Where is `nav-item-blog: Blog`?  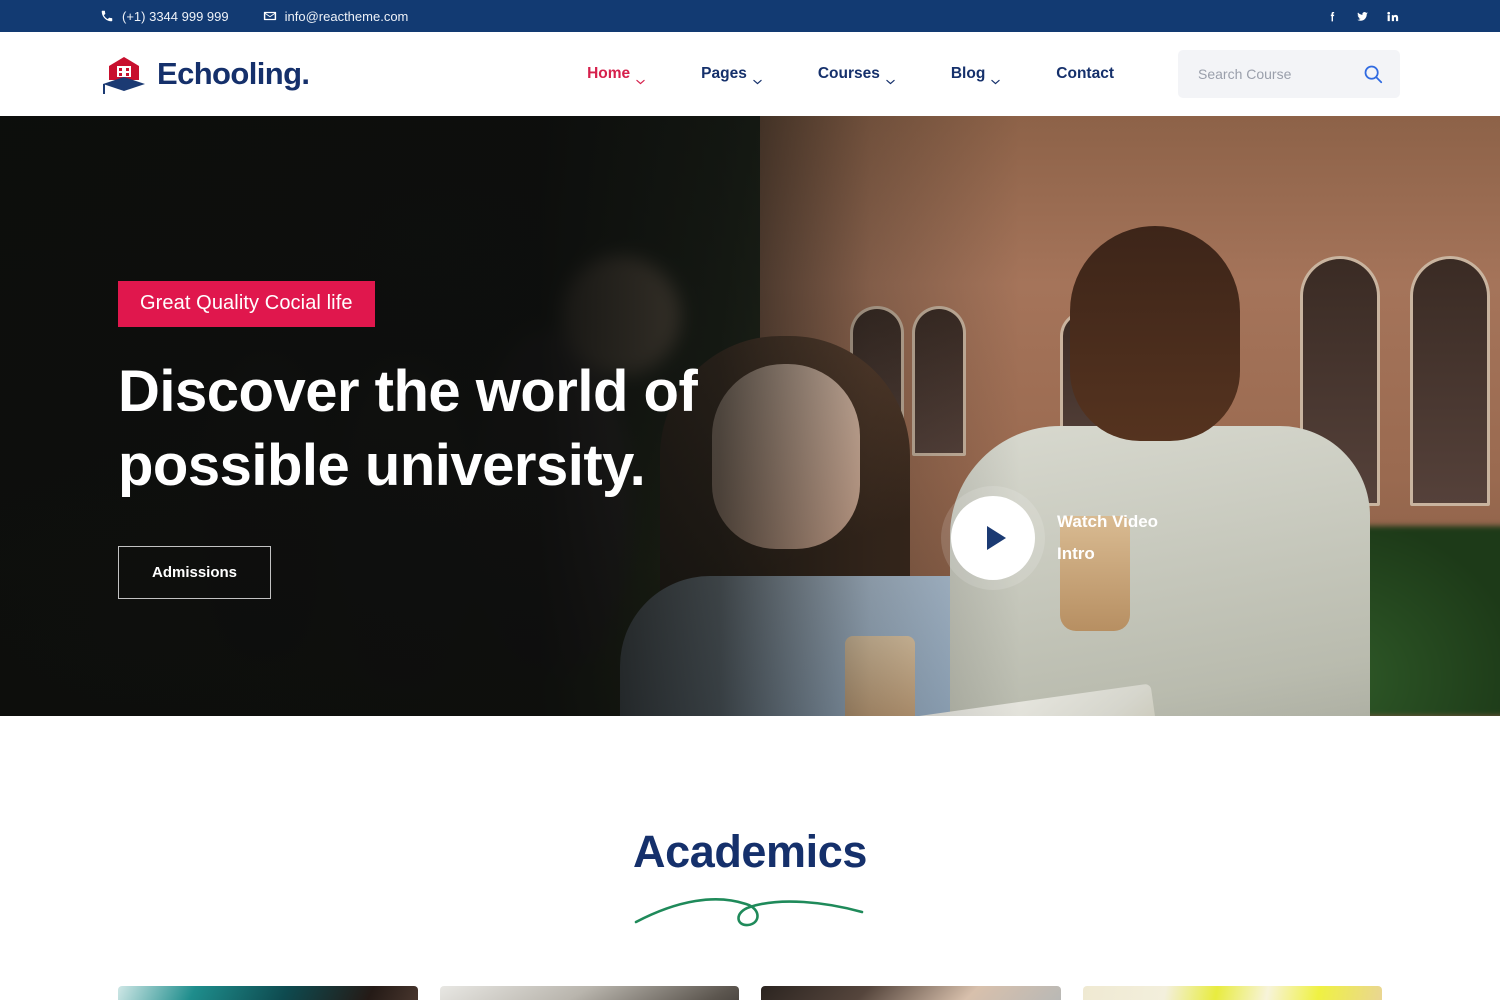 nav-item-blog: Blog is located at coordinates (975, 75).